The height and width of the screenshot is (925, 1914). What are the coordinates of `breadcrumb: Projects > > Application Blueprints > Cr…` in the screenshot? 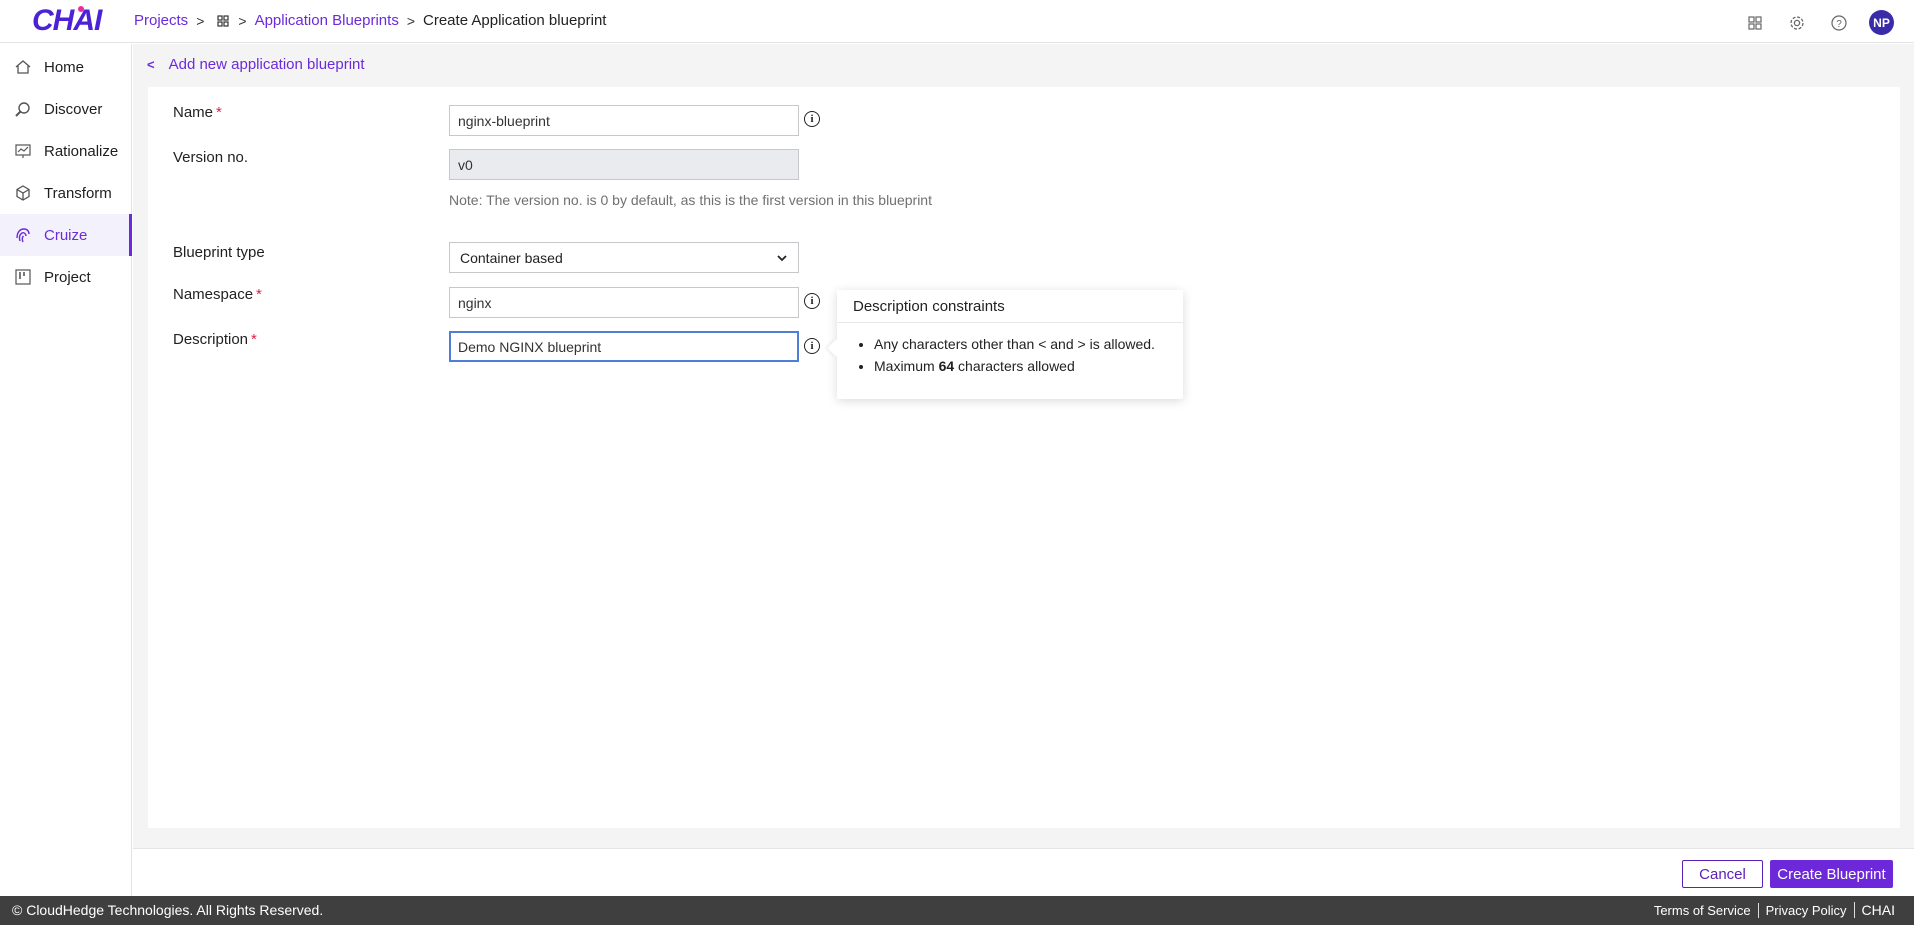 It's located at (370, 20).